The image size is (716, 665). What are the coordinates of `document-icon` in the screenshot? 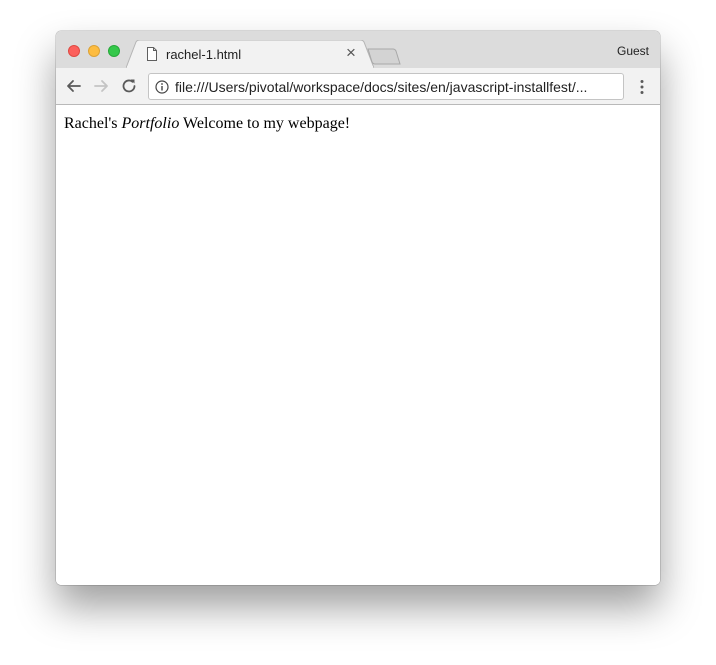 It's located at (152, 54).